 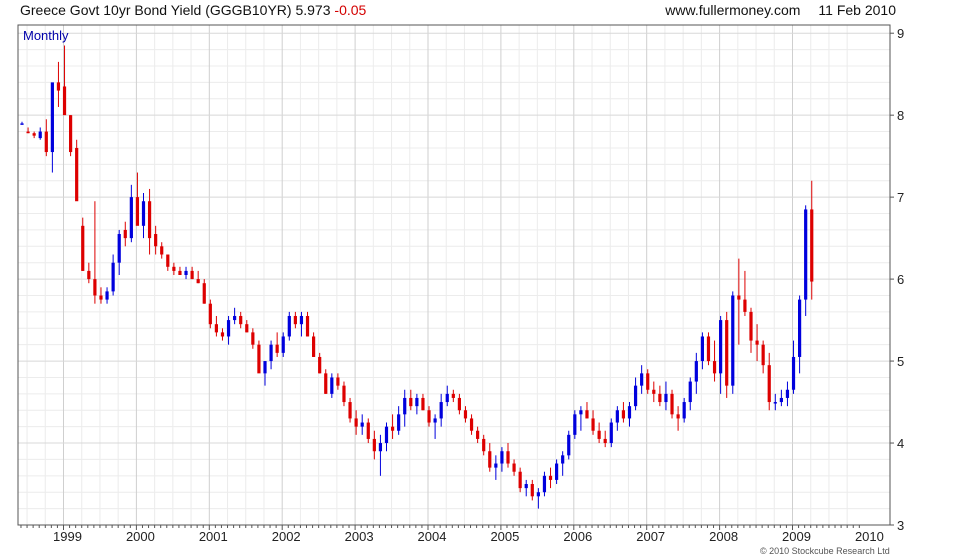 What do you see at coordinates (46, 35) in the screenshot?
I see `period-label: Monthly` at bounding box center [46, 35].